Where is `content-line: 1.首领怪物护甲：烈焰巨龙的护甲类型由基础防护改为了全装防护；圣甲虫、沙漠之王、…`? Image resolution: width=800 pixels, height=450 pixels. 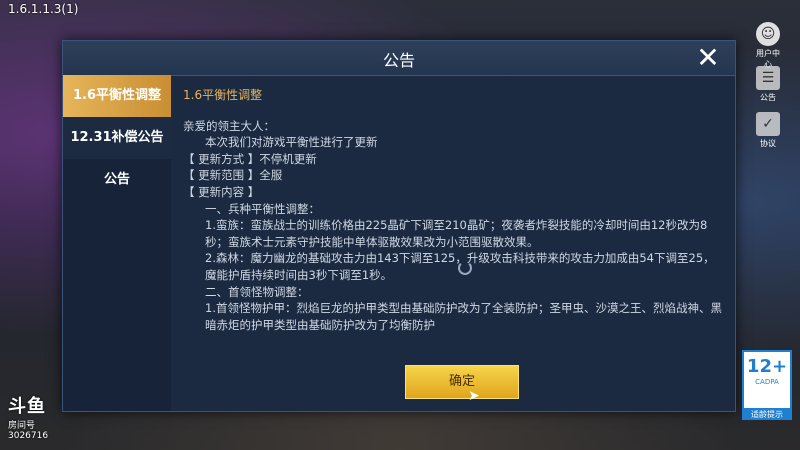
content-line: 1.首领怪物护甲：烈焰巨龙的护甲类型由基础防护改为了全装防护；圣甲虫、沙漠之王、… is located at coordinates (463, 316).